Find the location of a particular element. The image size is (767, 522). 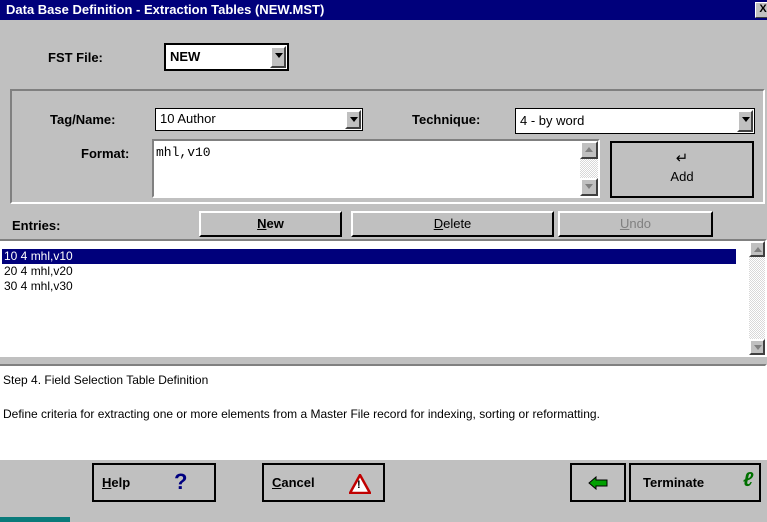

fst-file-value: NEW is located at coordinates (185, 56).